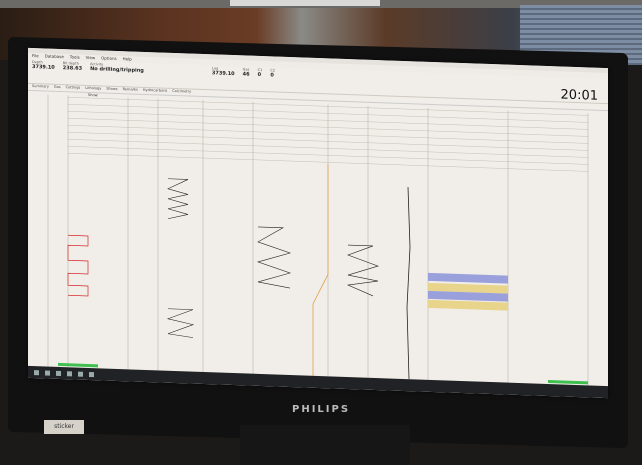  Describe the element at coordinates (69, 373) in the screenshot. I see `browser-icon` at that location.